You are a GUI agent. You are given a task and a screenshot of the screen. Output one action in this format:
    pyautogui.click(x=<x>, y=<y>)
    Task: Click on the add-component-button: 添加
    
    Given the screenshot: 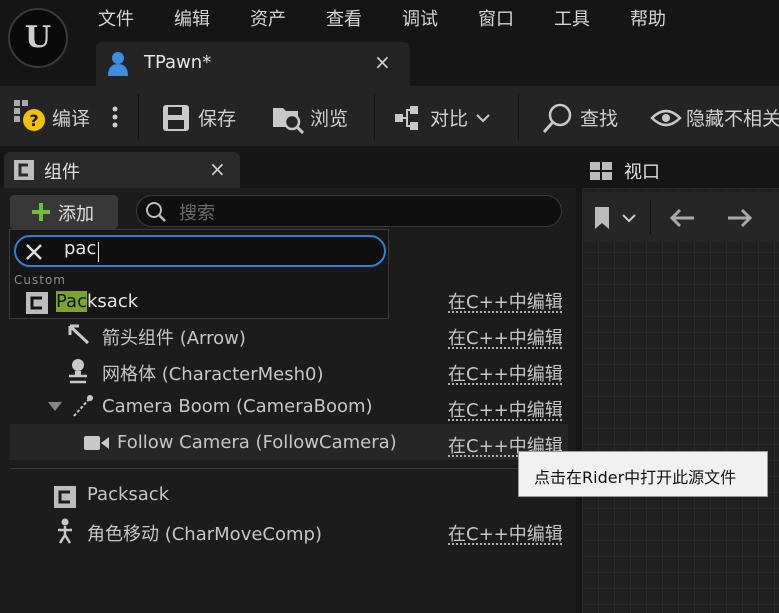 What is the action you would take?
    pyautogui.click(x=64, y=212)
    